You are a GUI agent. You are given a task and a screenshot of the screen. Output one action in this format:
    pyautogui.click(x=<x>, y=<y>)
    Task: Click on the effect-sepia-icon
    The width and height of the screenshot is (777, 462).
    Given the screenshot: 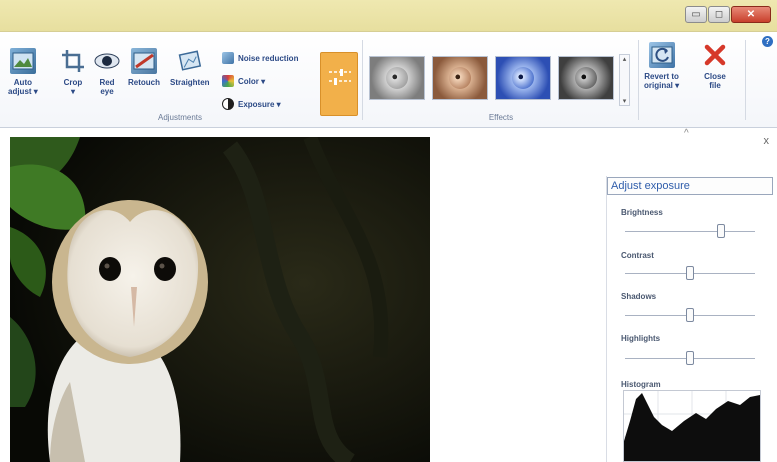 What is the action you would take?
    pyautogui.click(x=460, y=78)
    